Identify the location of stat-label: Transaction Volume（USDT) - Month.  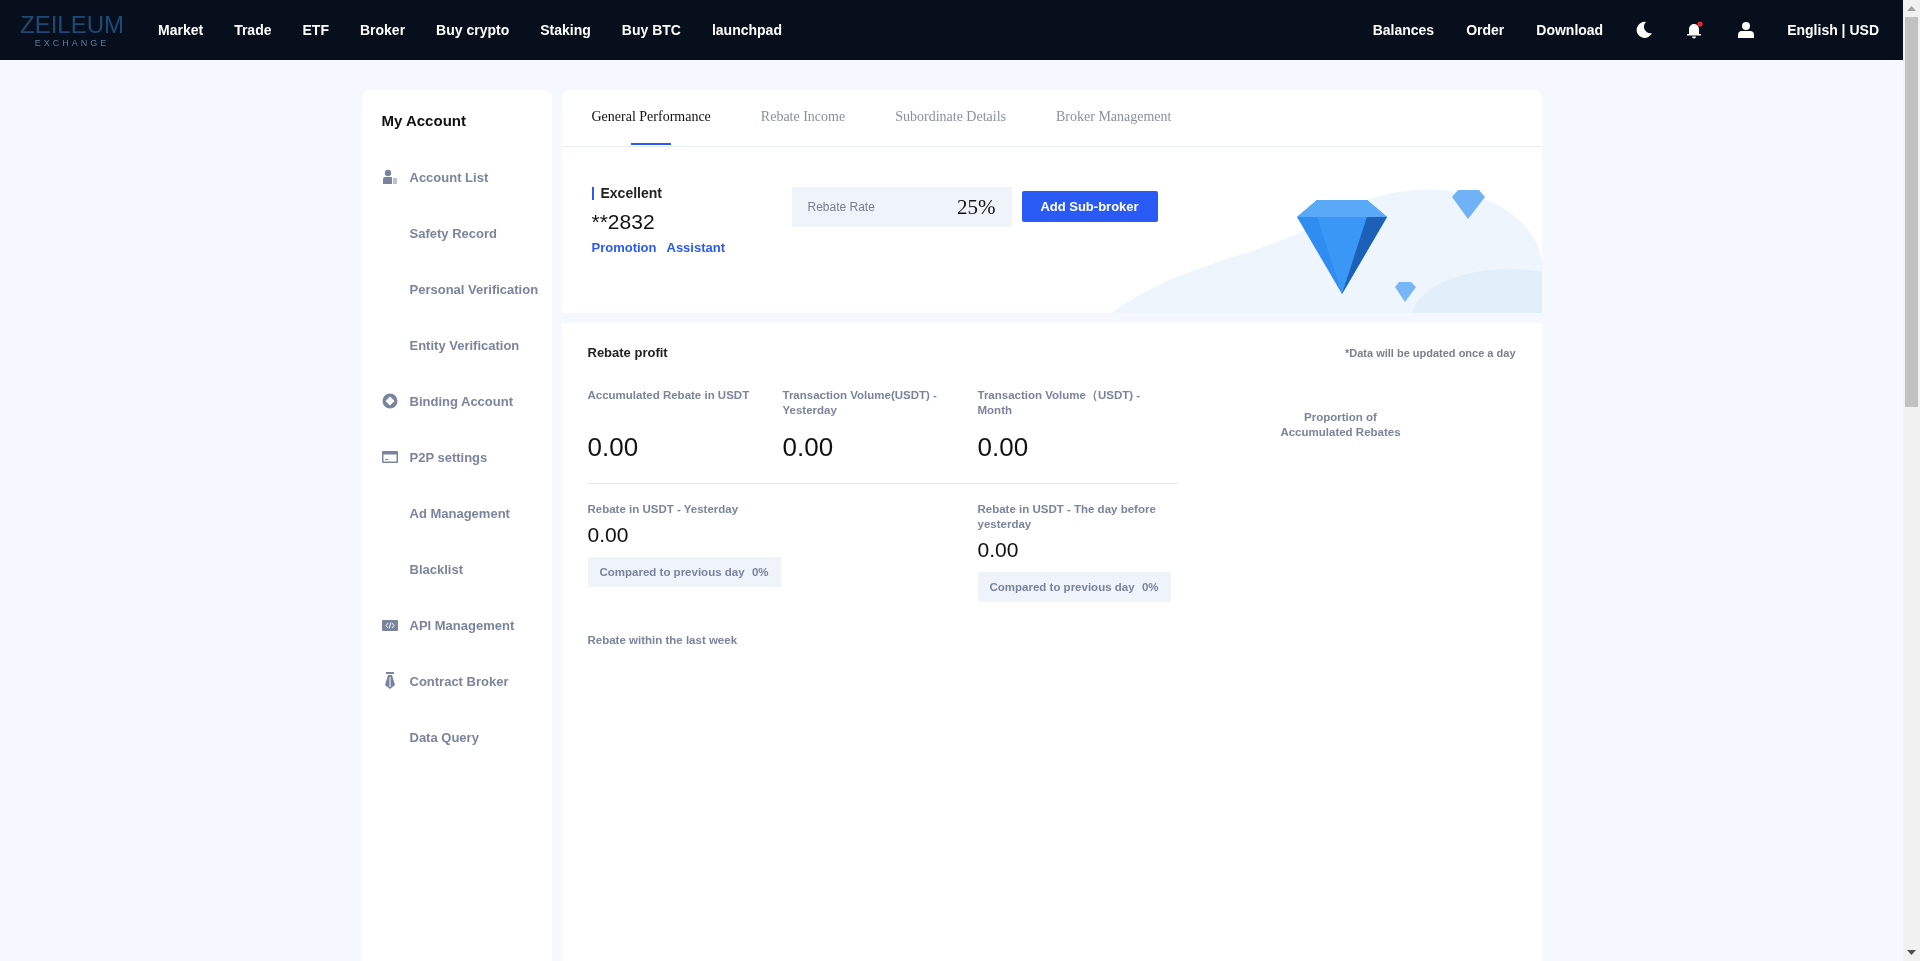
(1059, 403).